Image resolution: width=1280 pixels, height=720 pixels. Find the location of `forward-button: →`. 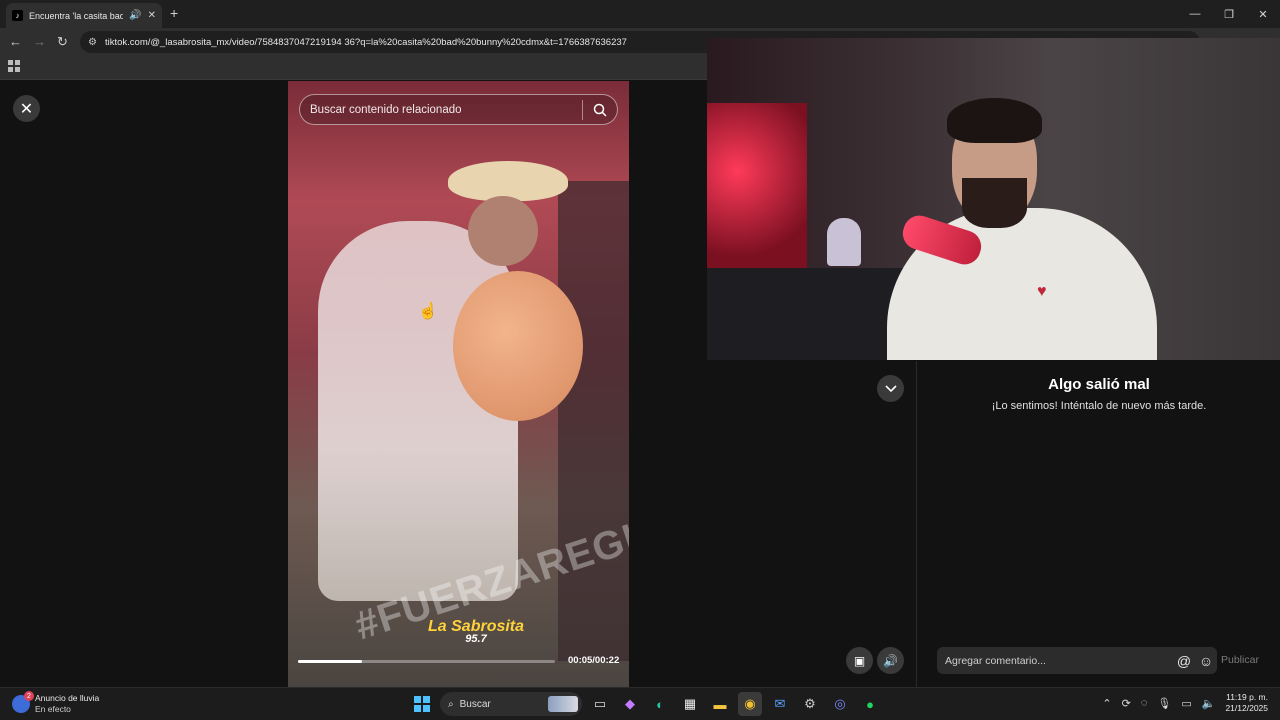

forward-button: → is located at coordinates (39, 41).